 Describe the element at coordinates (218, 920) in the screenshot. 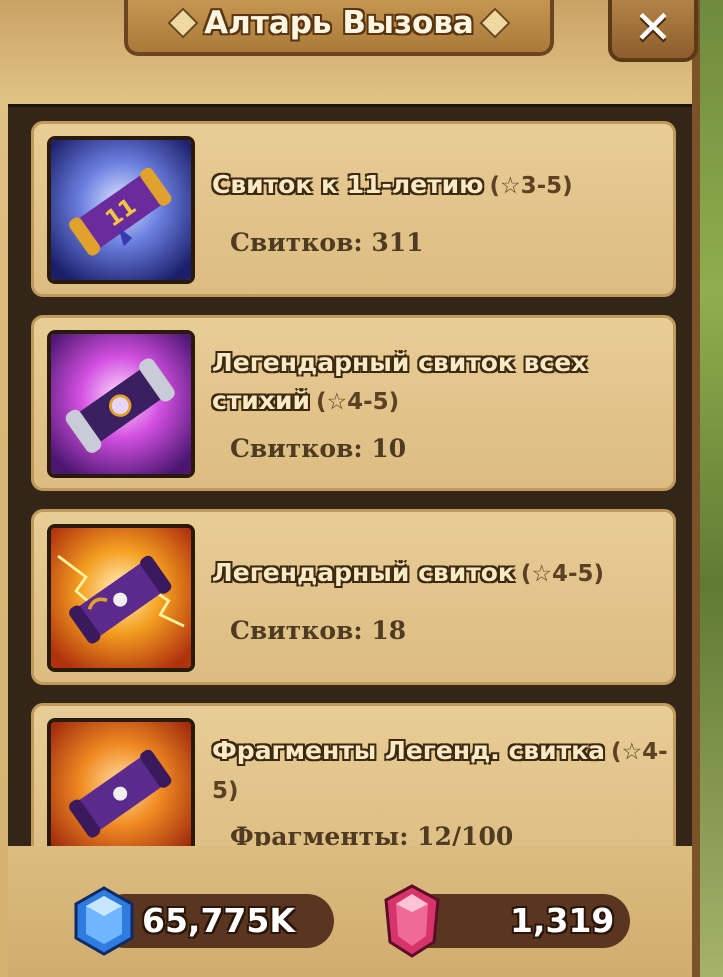

I see `crystals-amount: 65,775K` at that location.